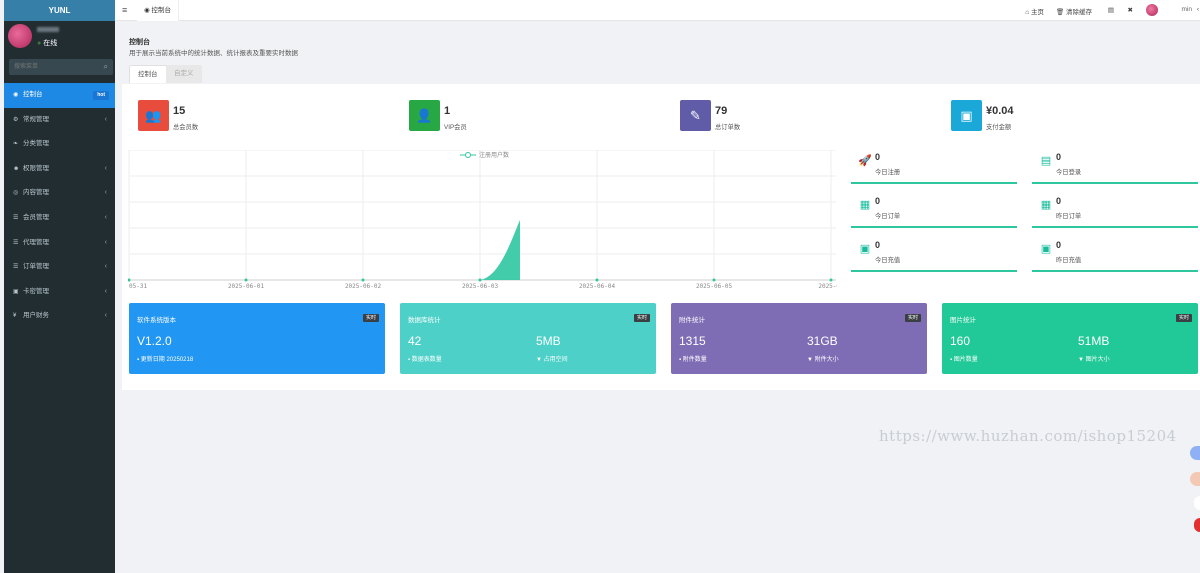 The height and width of the screenshot is (573, 1200). Describe the element at coordinates (20, 36) in the screenshot. I see `avatar` at that location.